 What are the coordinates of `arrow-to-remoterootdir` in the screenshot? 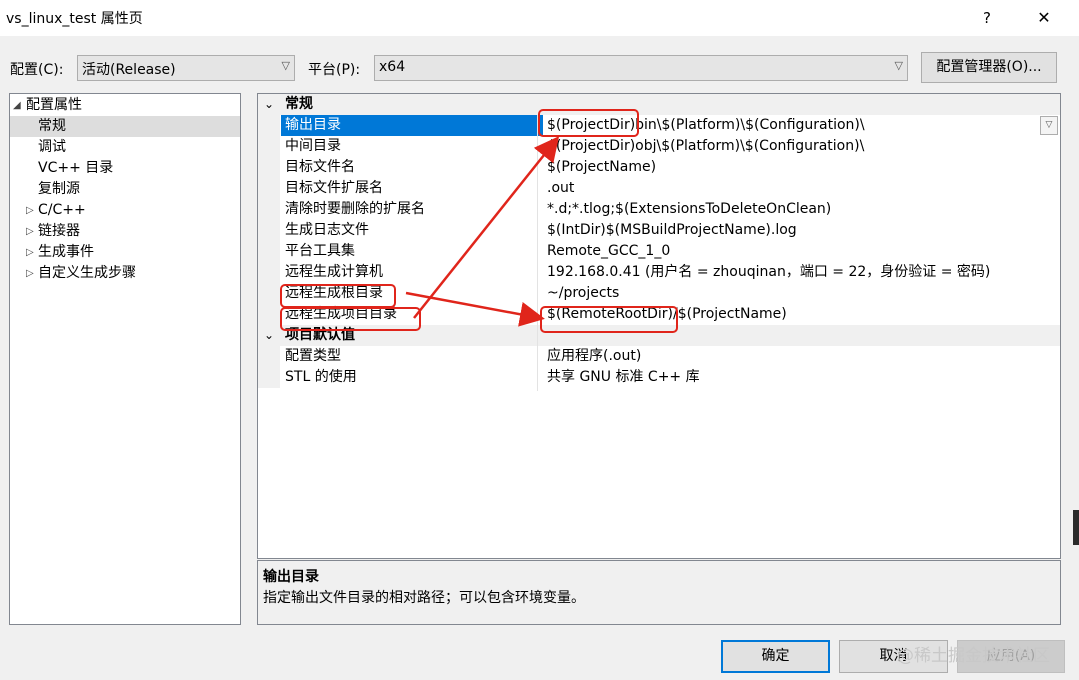 It's located at (475, 309).